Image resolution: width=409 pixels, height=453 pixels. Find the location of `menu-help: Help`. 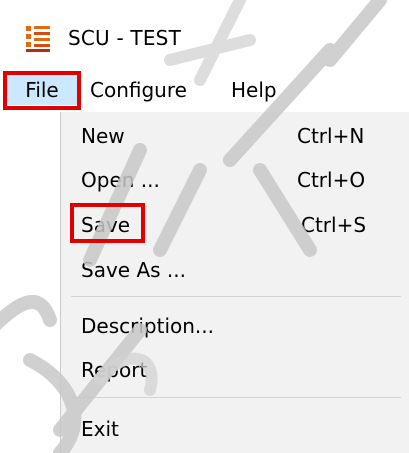

menu-help: Help is located at coordinates (254, 90).